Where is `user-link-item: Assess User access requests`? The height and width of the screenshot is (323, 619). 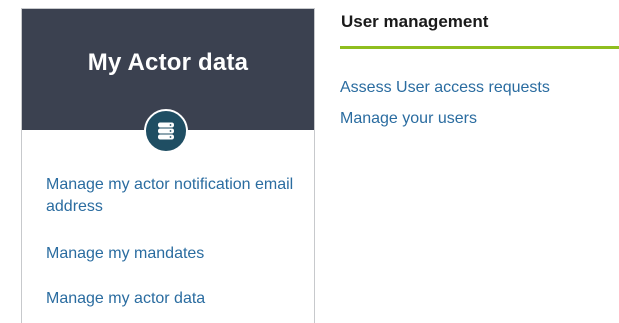 user-link-item: Assess User access requests is located at coordinates (479, 92).